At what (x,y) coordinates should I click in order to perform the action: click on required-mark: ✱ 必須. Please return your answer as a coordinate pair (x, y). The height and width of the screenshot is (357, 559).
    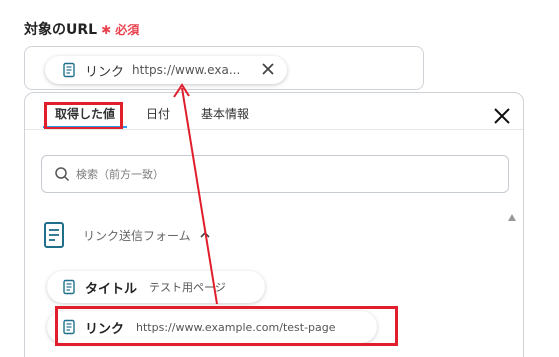
    Looking at the image, I should click on (120, 30).